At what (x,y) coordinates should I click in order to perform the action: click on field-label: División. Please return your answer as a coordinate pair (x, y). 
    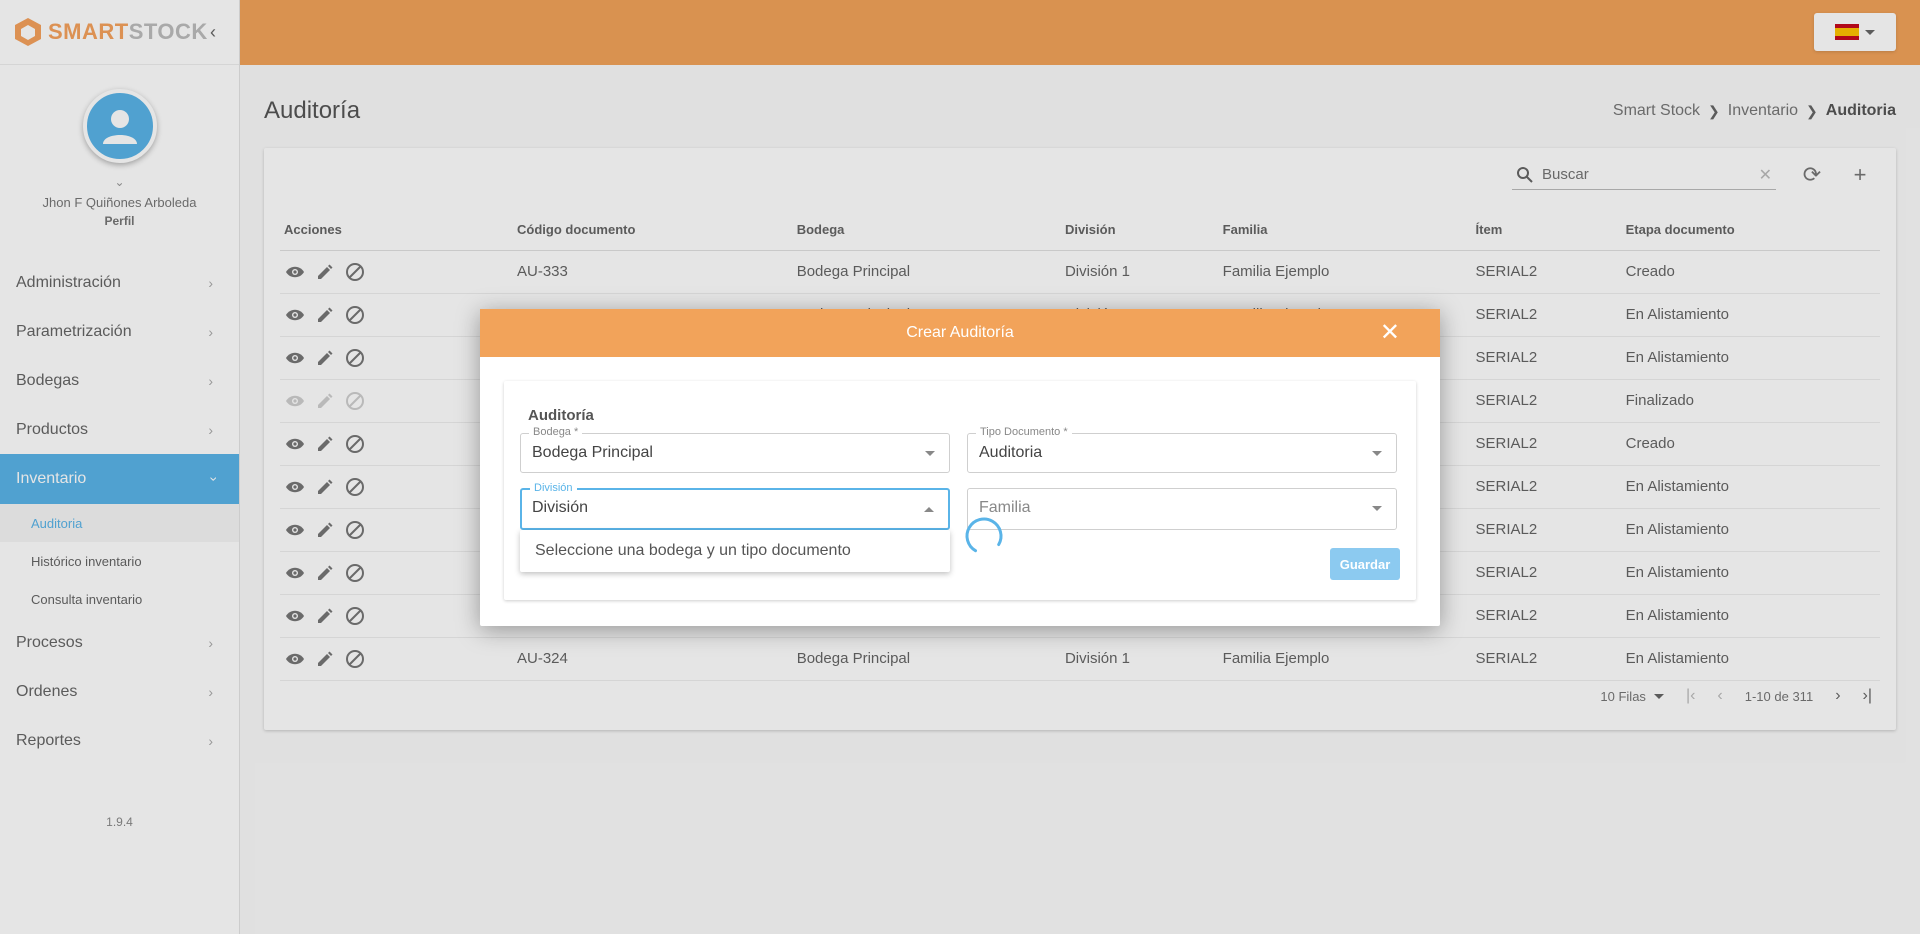
    Looking at the image, I should click on (553, 488).